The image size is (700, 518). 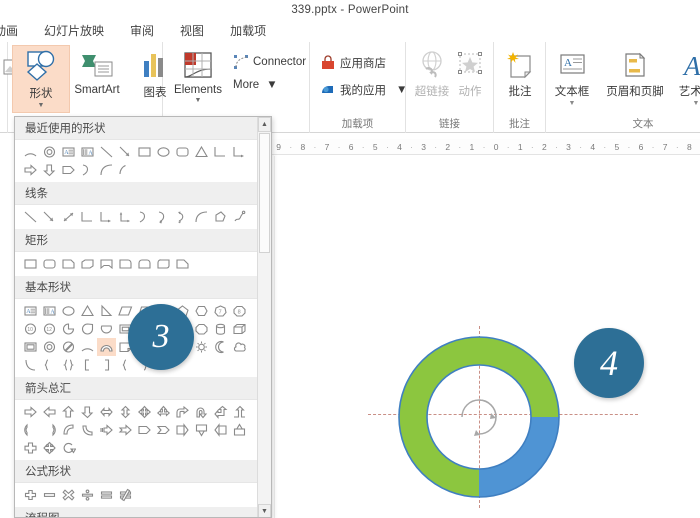 What do you see at coordinates (68, 412) in the screenshot?
I see `shape-up-arrow` at bounding box center [68, 412].